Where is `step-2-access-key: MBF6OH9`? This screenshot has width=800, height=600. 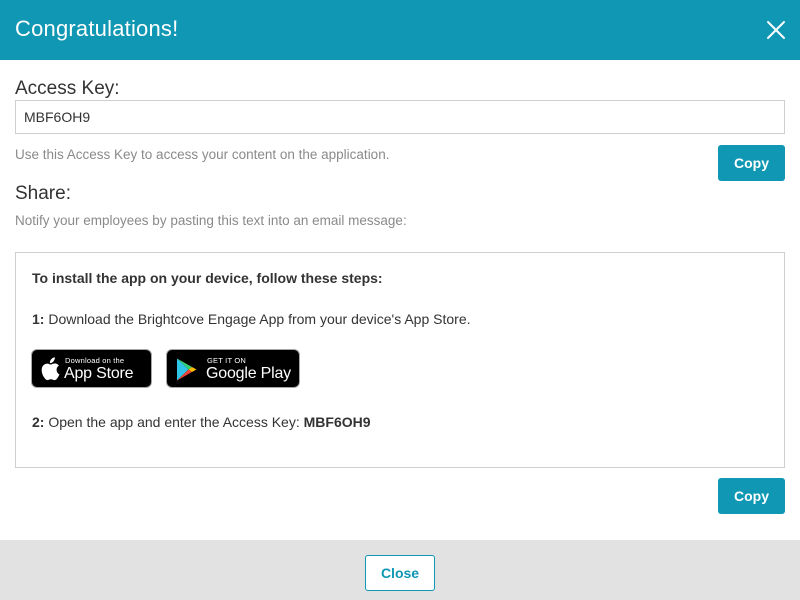
step-2-access-key: MBF6OH9 is located at coordinates (337, 422).